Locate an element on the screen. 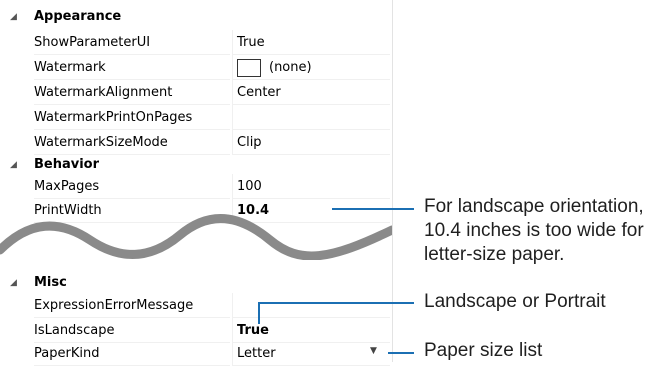 The height and width of the screenshot is (366, 654). watermark-value: (none) is located at coordinates (290, 67).